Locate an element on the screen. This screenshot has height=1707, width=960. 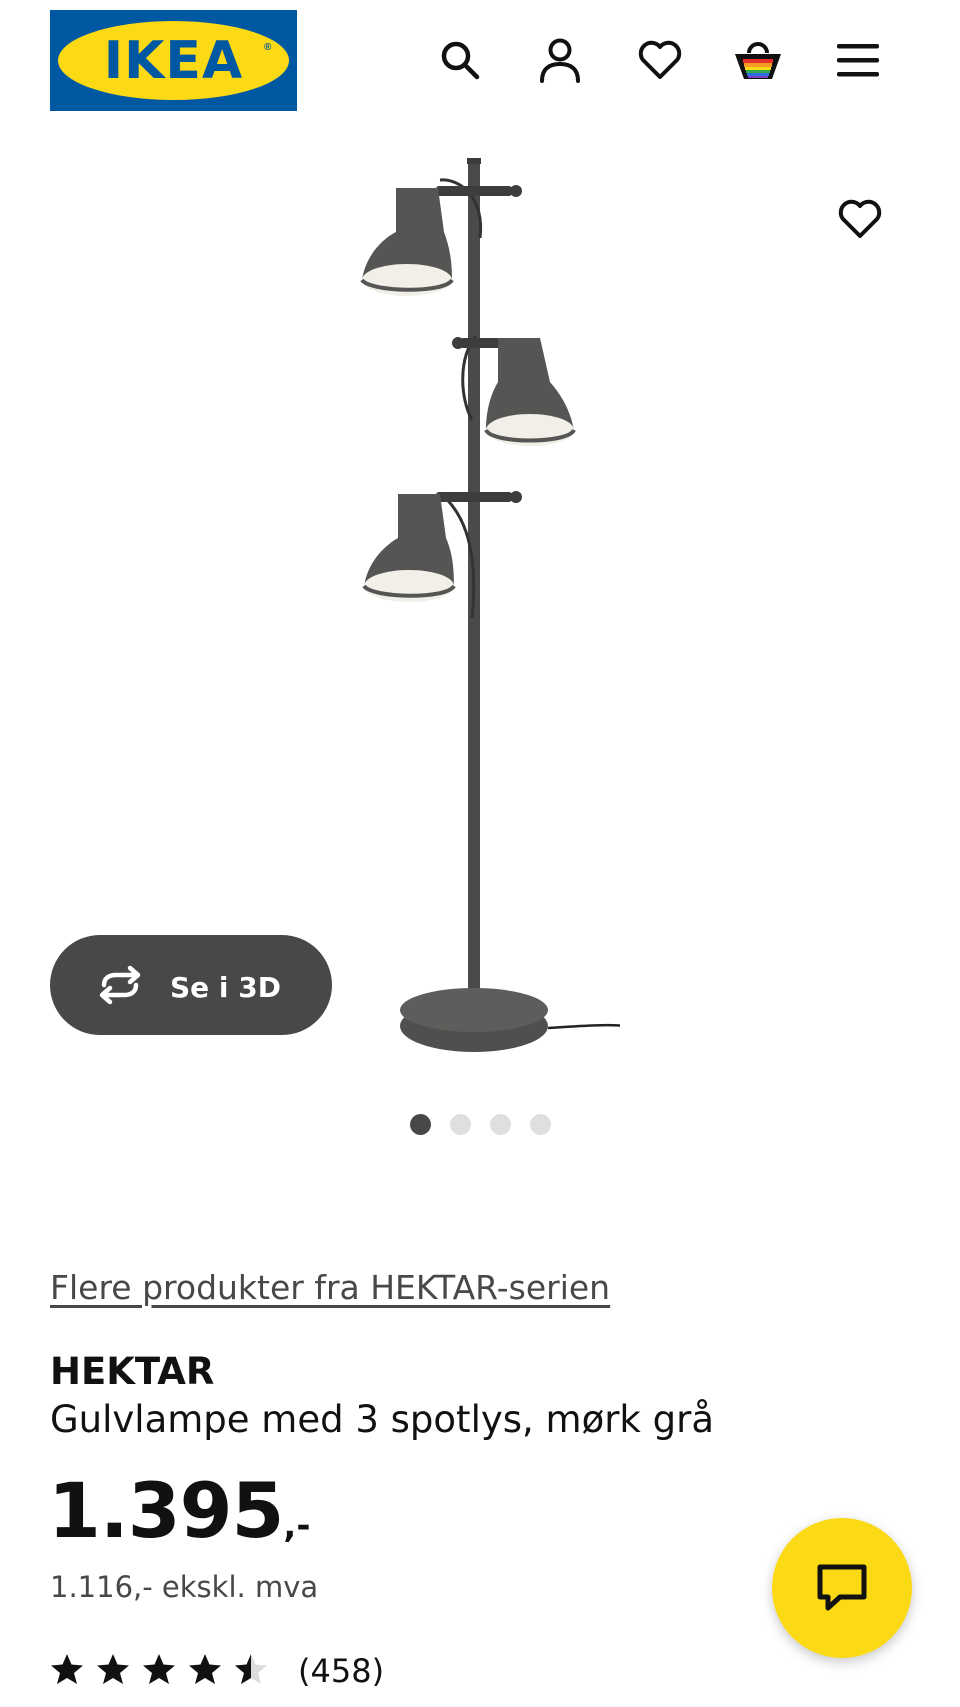
add-to-favourites-button is located at coordinates (860, 220).